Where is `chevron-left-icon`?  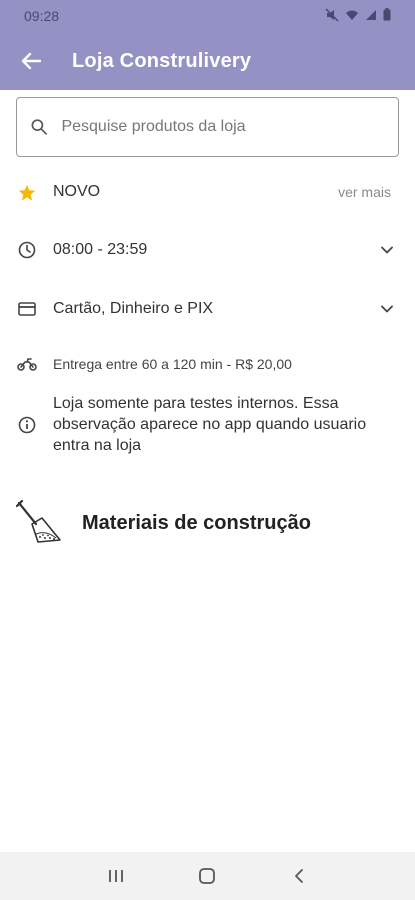 chevron-left-icon is located at coordinates (299, 876).